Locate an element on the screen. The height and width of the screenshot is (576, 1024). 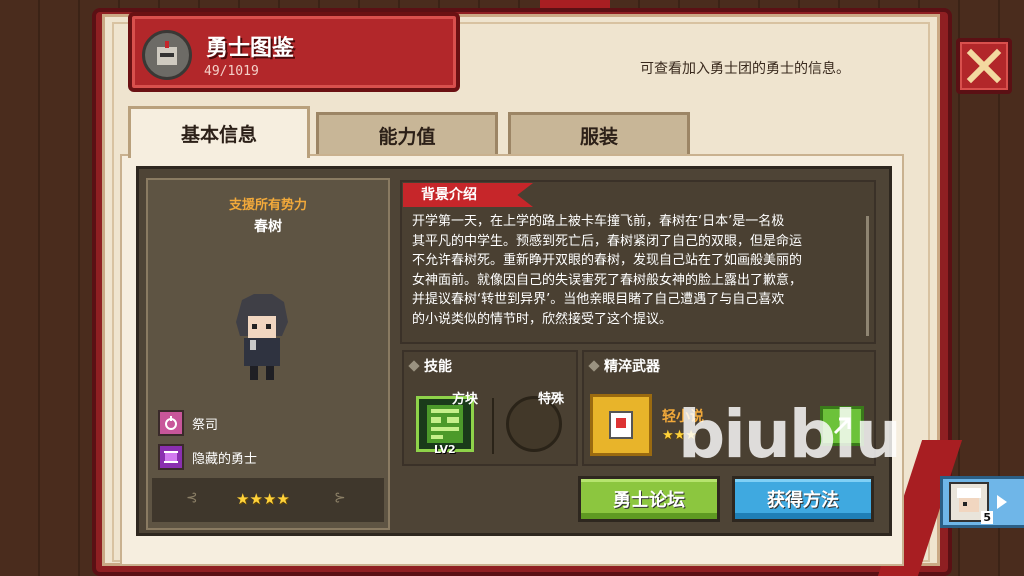
header-description: 可查看加入勇士团的勇士的信息。 is located at coordinates (745, 69).